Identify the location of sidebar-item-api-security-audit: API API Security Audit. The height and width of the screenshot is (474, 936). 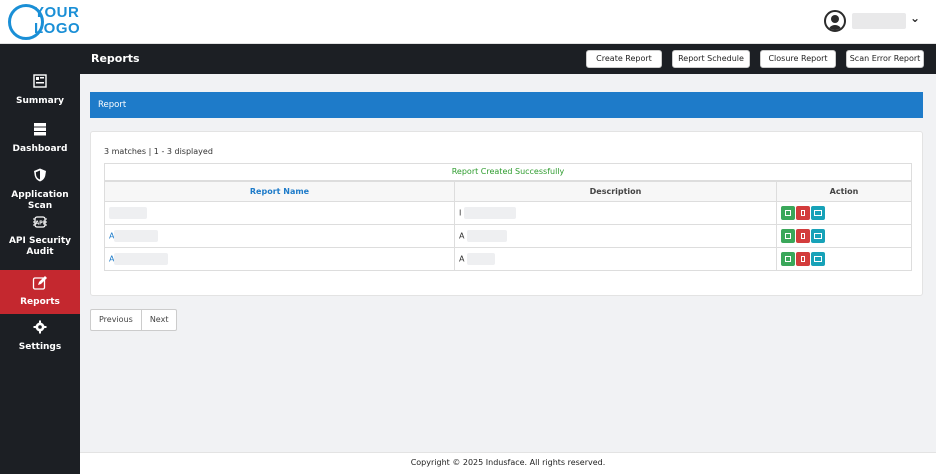
(40, 238).